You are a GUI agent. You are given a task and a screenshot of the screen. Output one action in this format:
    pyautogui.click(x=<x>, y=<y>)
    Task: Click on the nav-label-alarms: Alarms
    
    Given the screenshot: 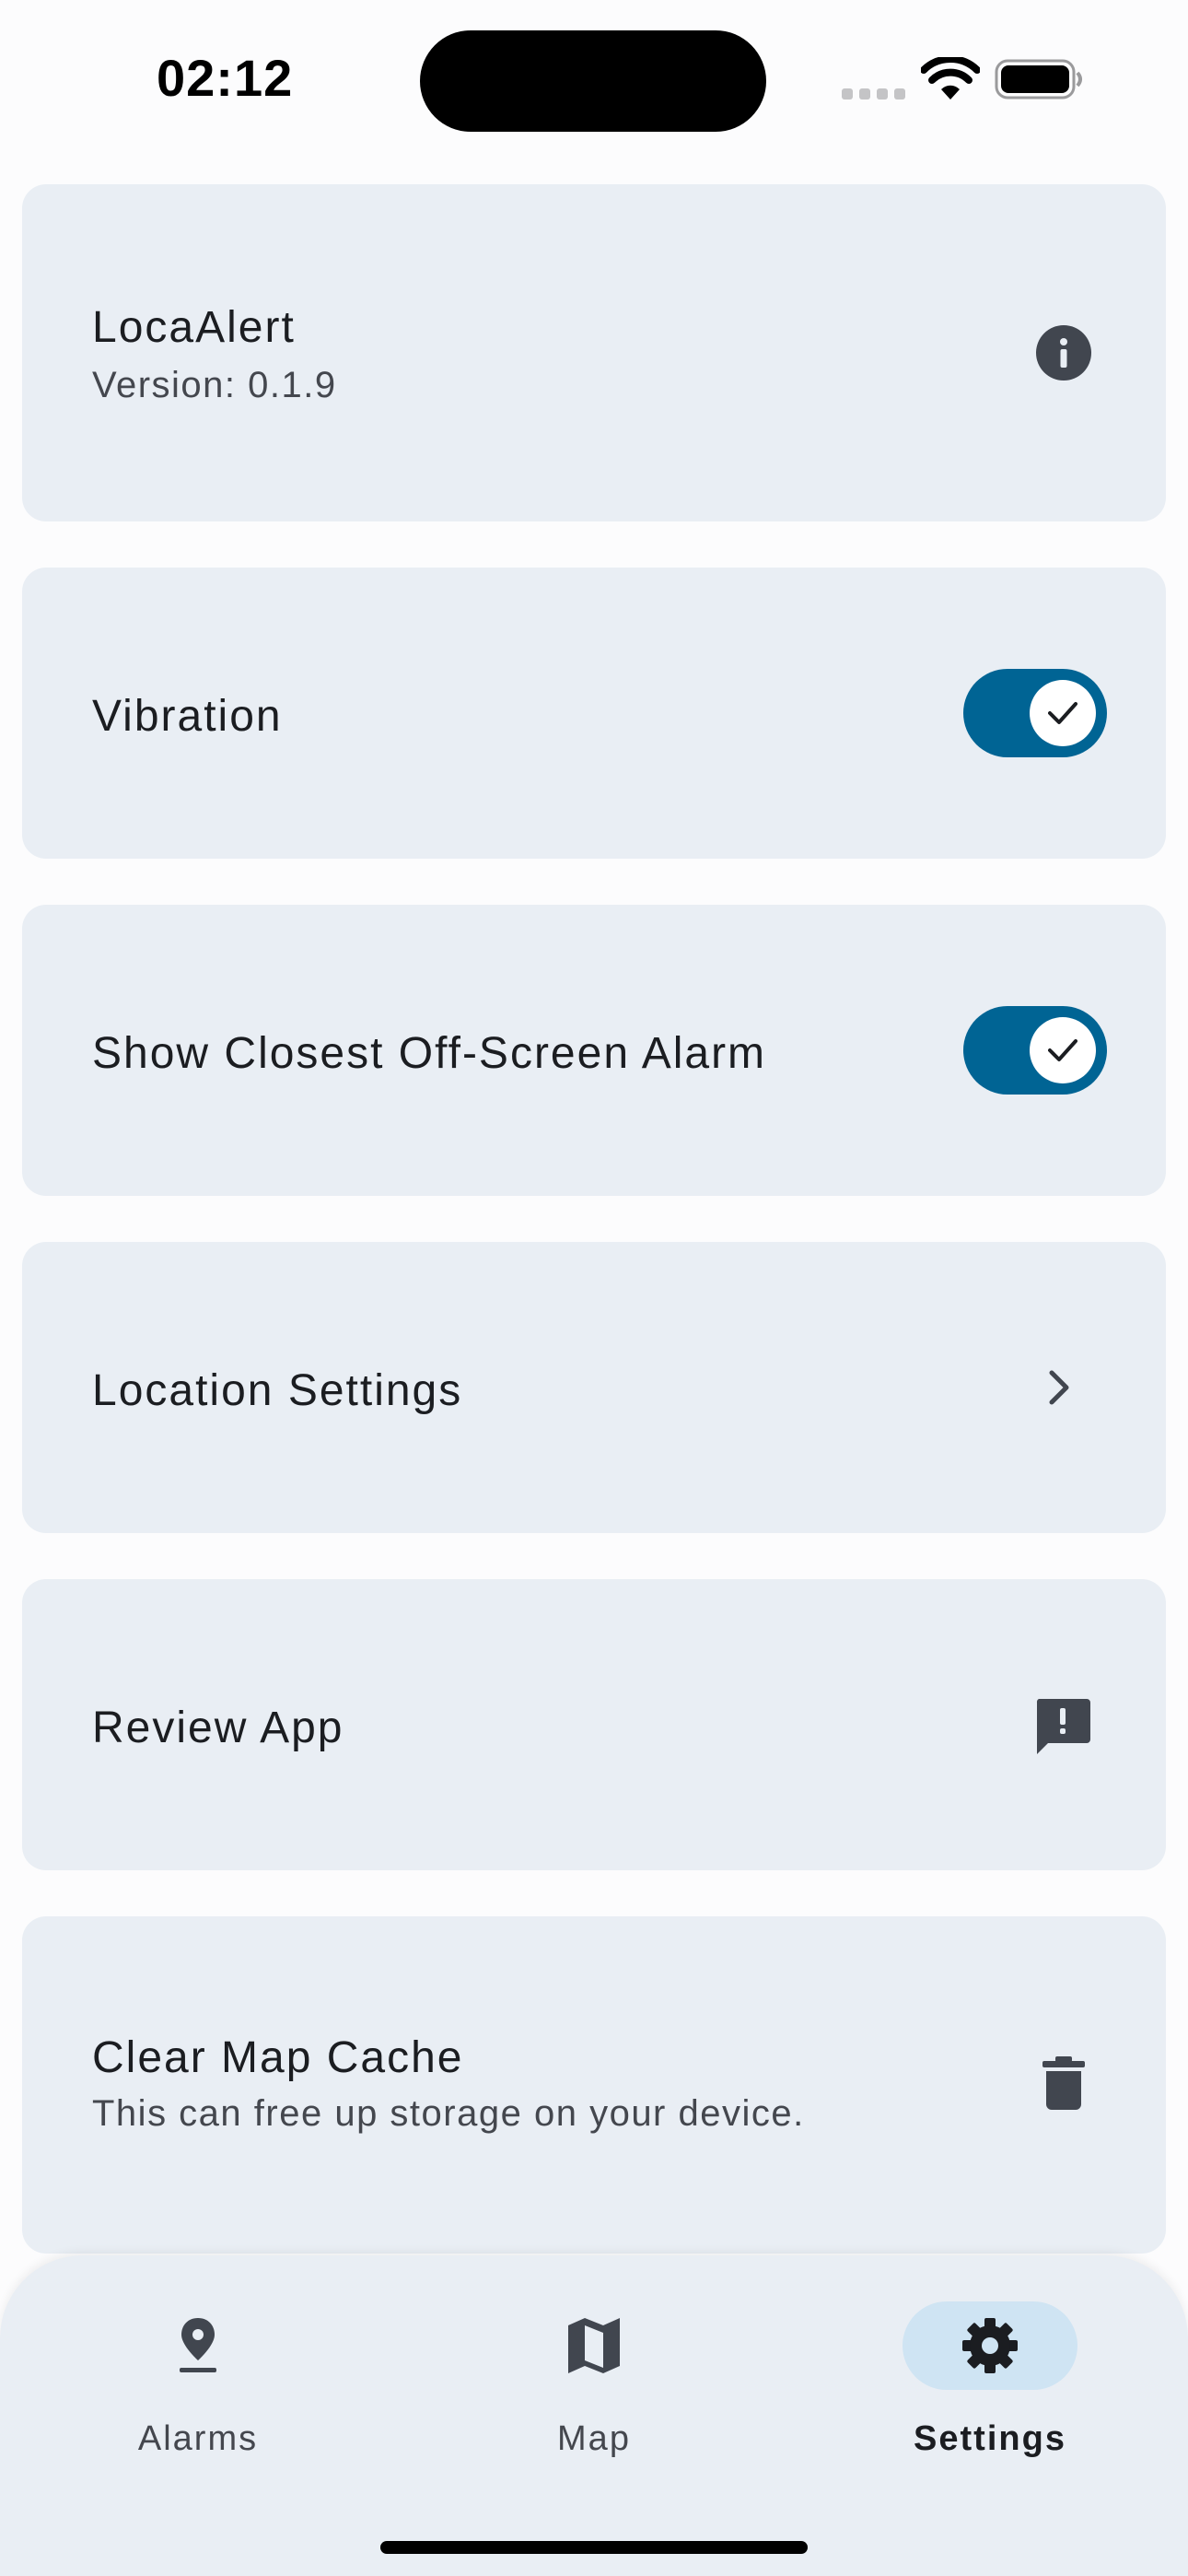 What is the action you would take?
    pyautogui.click(x=198, y=2438)
    